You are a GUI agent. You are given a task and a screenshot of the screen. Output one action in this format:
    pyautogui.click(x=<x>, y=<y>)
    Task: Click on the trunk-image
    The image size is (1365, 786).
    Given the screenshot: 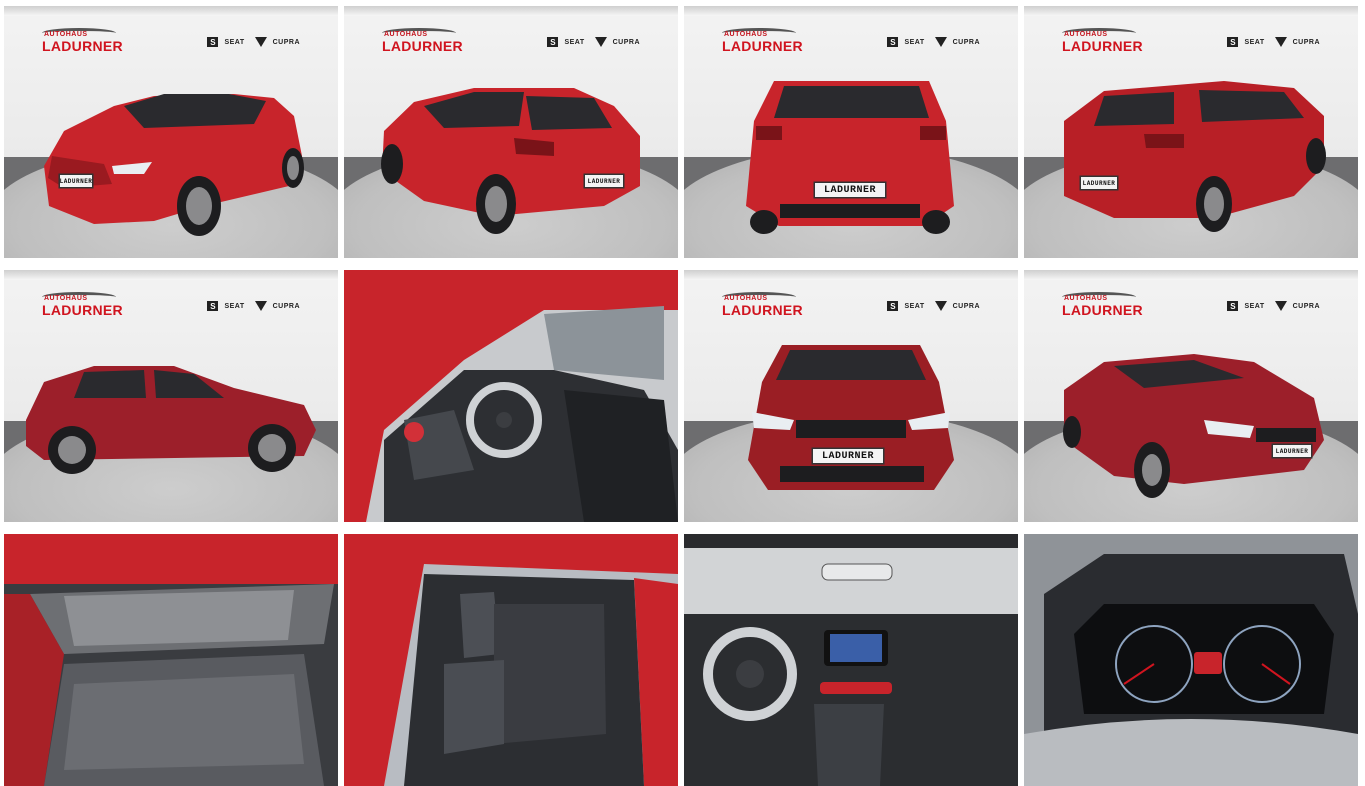 What is the action you would take?
    pyautogui.click(x=171, y=660)
    